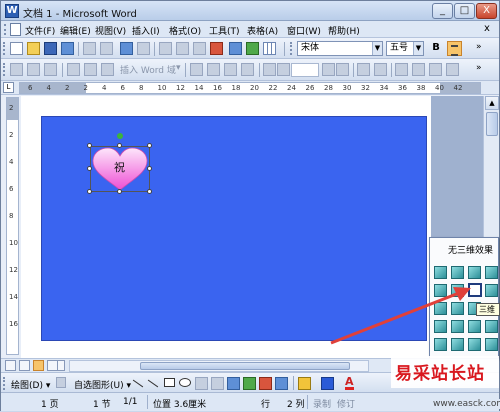 This screenshot has height=412, width=500. I want to click on font-color-icon: A, so click(349, 383).